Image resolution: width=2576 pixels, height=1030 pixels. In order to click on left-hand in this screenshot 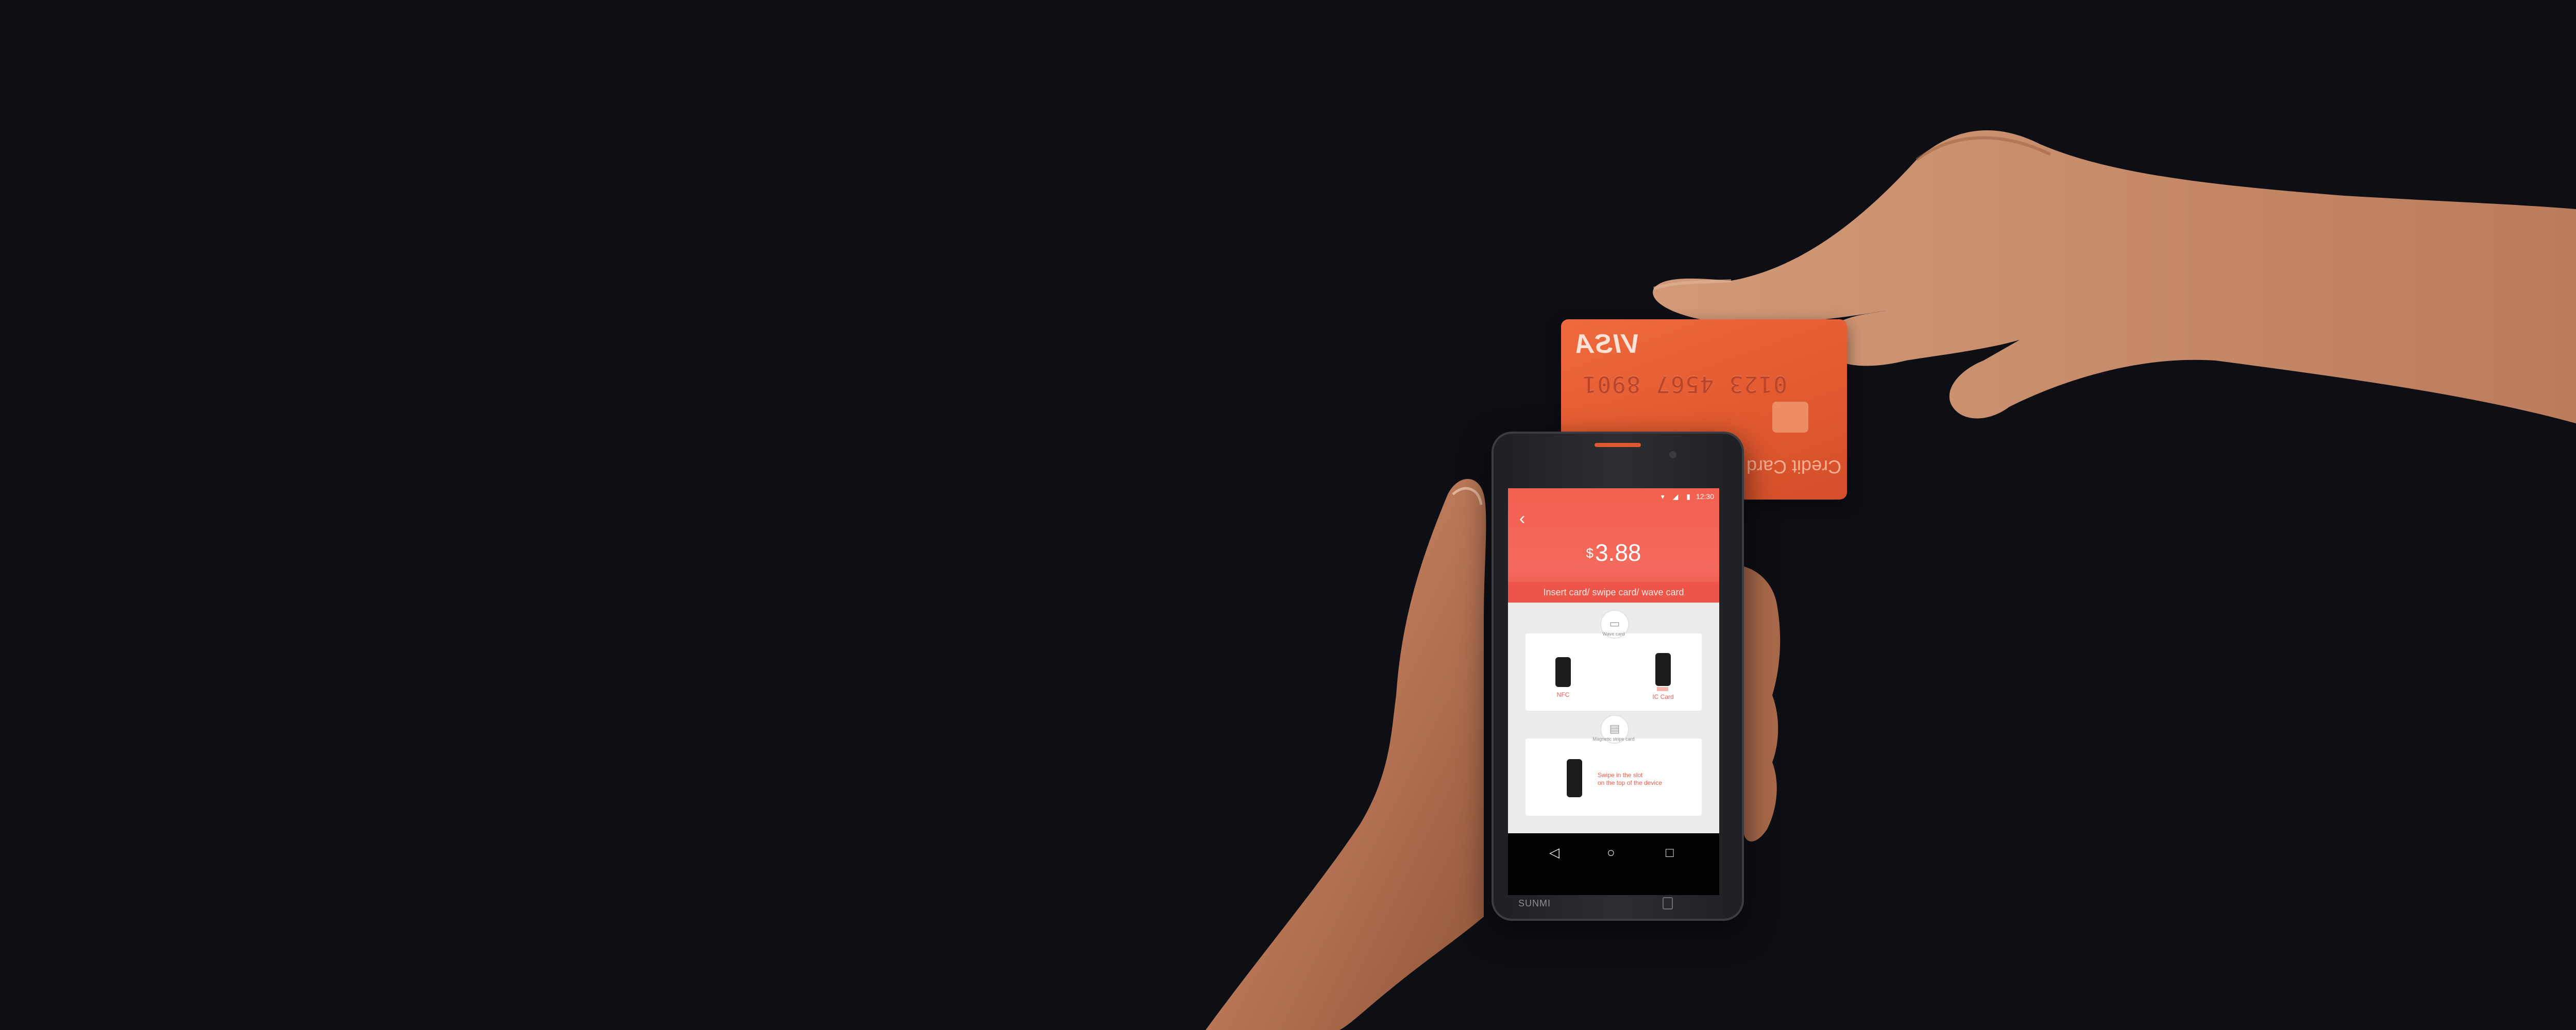, I will do `click(1346, 755)`.